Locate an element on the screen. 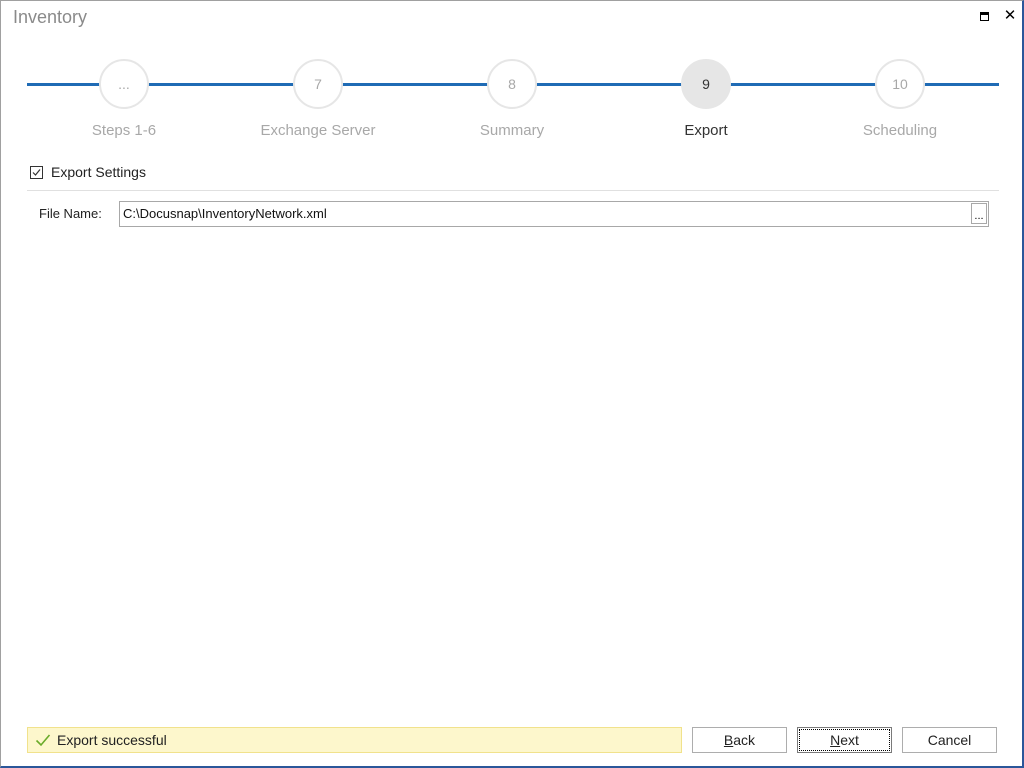 Image resolution: width=1024 pixels, height=768 pixels. export-settings-label: Export Settings is located at coordinates (98, 172).